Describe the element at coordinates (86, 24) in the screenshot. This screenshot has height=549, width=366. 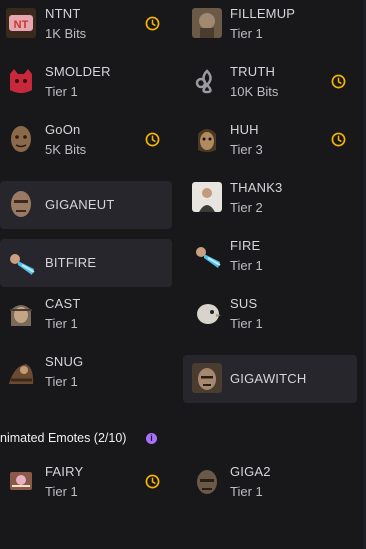
I see `emote-ntnt: NT NTNT 1K Bits` at that location.